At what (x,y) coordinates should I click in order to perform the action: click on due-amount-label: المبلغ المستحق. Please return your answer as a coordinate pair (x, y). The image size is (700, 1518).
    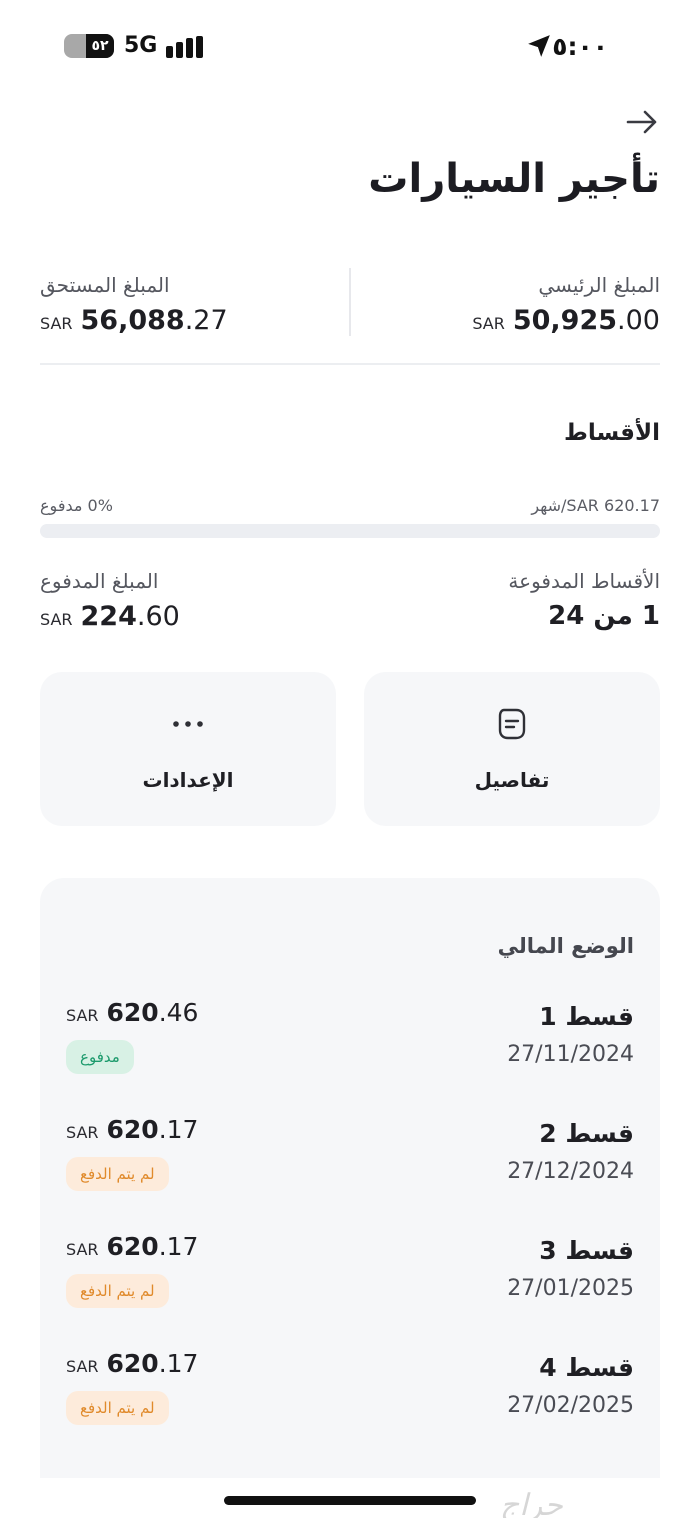
    Looking at the image, I should click on (105, 285).